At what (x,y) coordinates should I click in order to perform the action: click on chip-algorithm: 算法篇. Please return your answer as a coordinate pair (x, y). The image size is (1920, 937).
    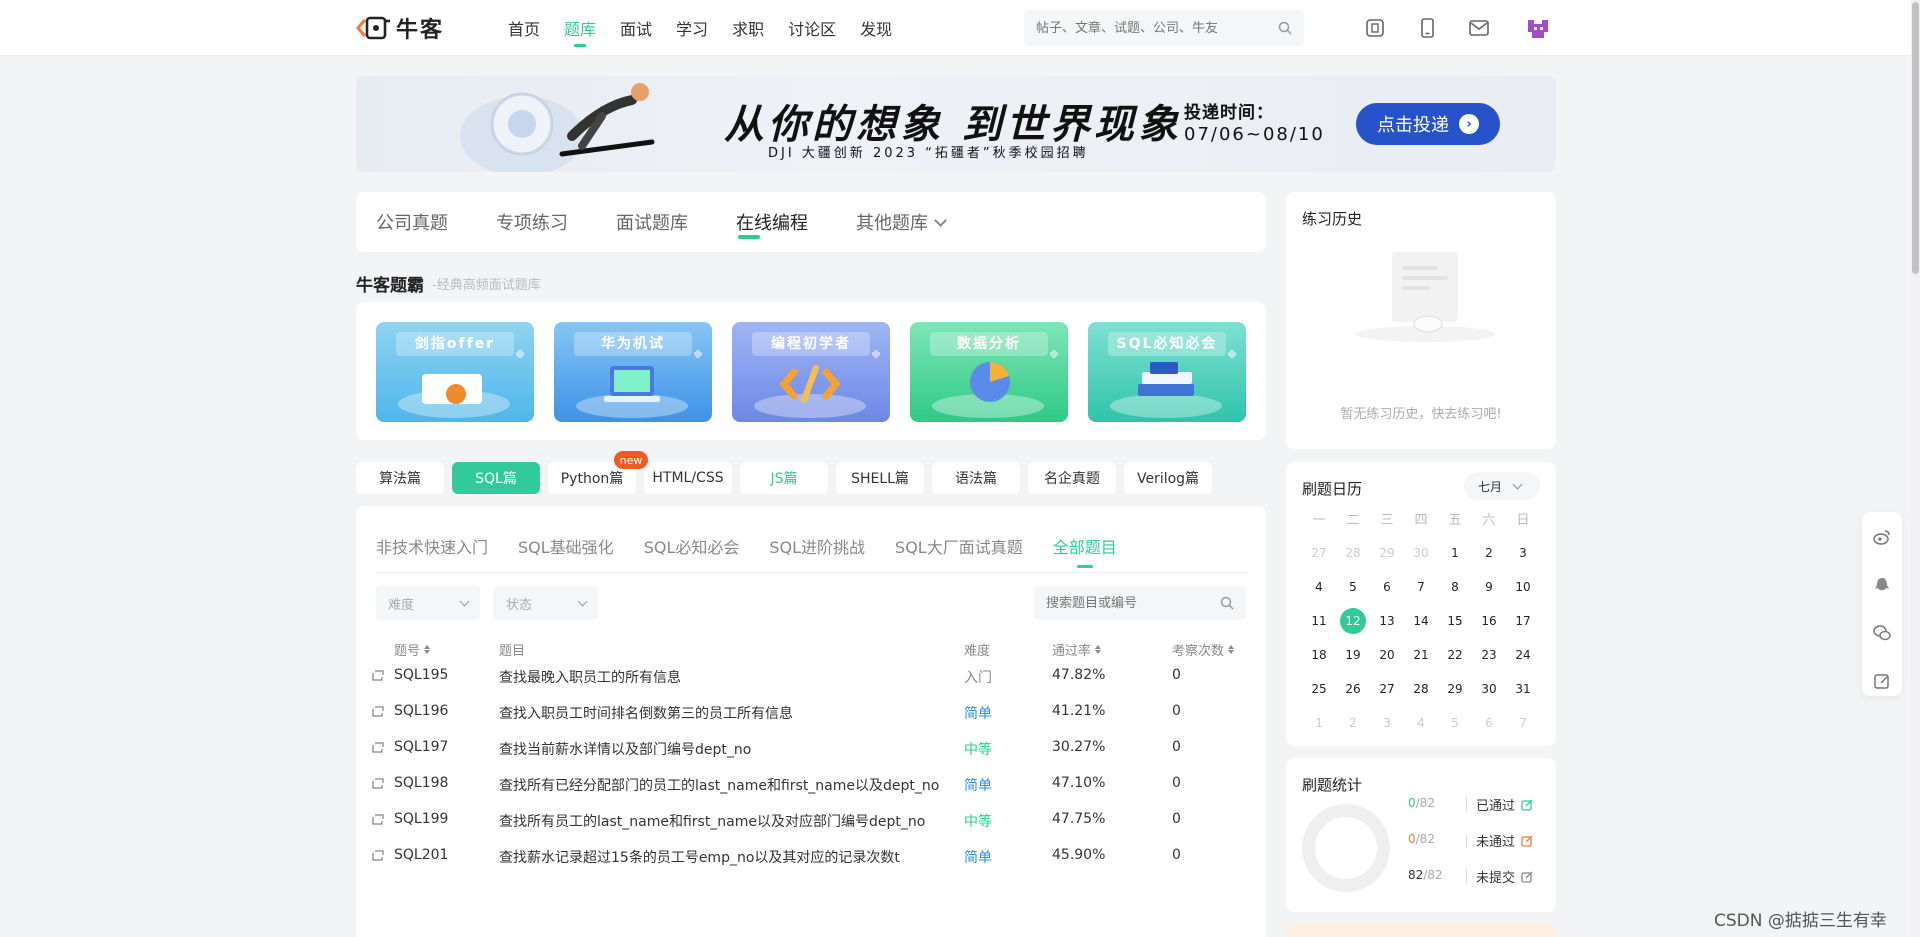
    Looking at the image, I should click on (400, 478).